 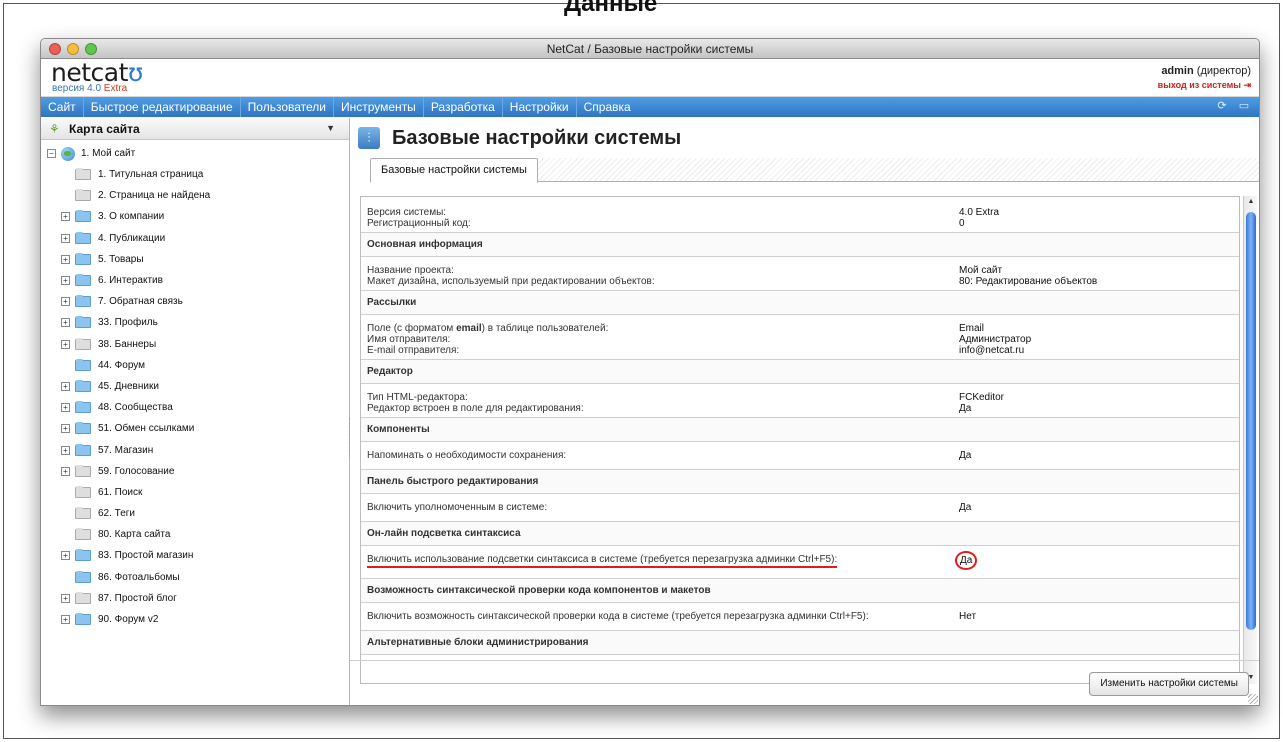 I want to click on main-header: ⫶ Базовые настройки системы, so click(x=804, y=138).